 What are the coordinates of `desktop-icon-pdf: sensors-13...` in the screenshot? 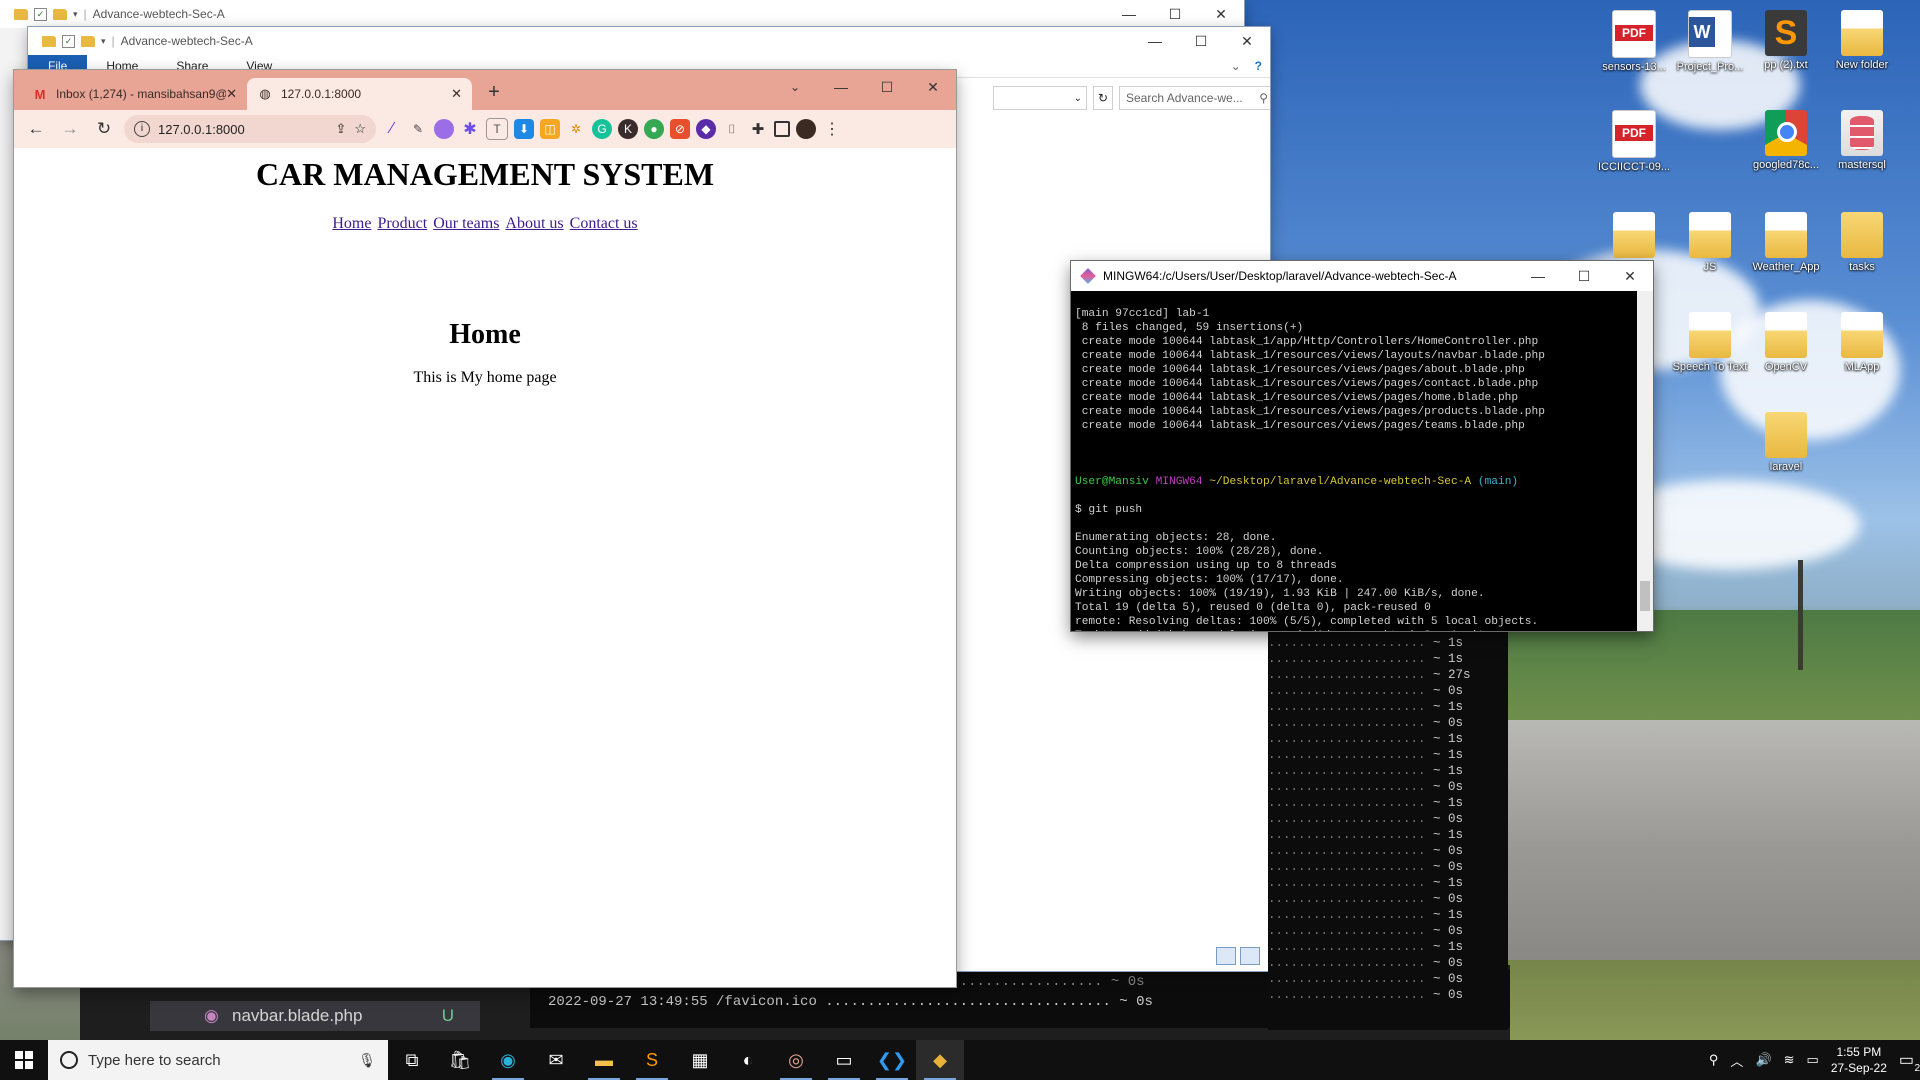 It's located at (1634, 42).